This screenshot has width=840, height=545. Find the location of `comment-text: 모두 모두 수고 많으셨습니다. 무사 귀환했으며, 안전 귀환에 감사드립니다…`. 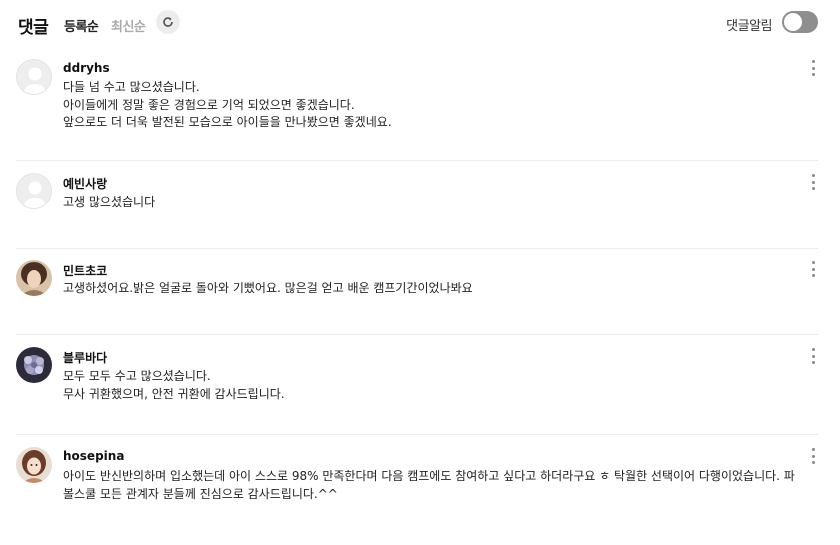

comment-text: 모두 모두 수고 많으셨습니다. 무사 귀환했으며, 안전 귀환에 감사드립니다… is located at coordinates (174, 385).